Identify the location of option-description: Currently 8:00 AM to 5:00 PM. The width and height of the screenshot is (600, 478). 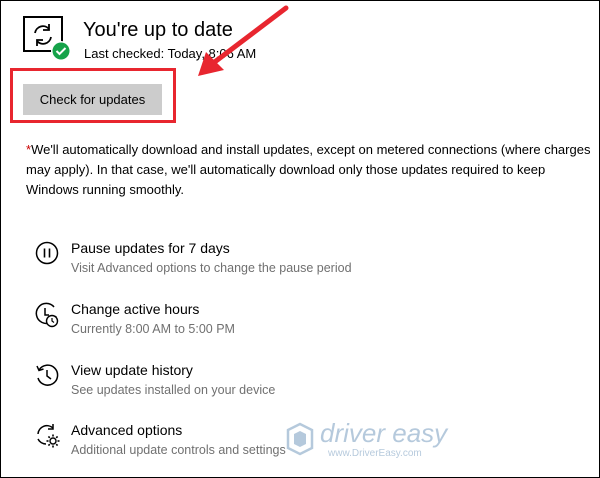
(153, 329).